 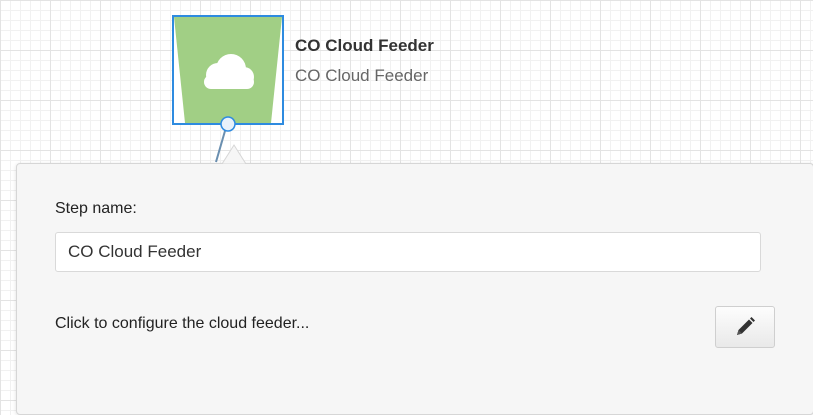 What do you see at coordinates (96, 208) in the screenshot?
I see `step-name-label: Step name:` at bounding box center [96, 208].